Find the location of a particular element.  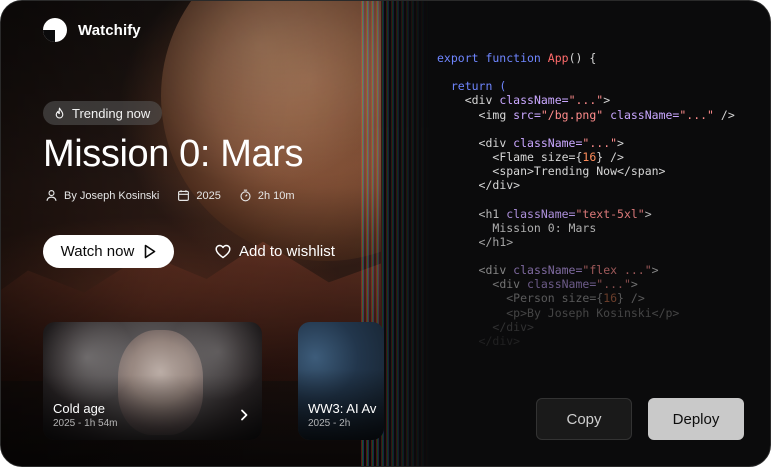

code-function: App is located at coordinates (558, 58).